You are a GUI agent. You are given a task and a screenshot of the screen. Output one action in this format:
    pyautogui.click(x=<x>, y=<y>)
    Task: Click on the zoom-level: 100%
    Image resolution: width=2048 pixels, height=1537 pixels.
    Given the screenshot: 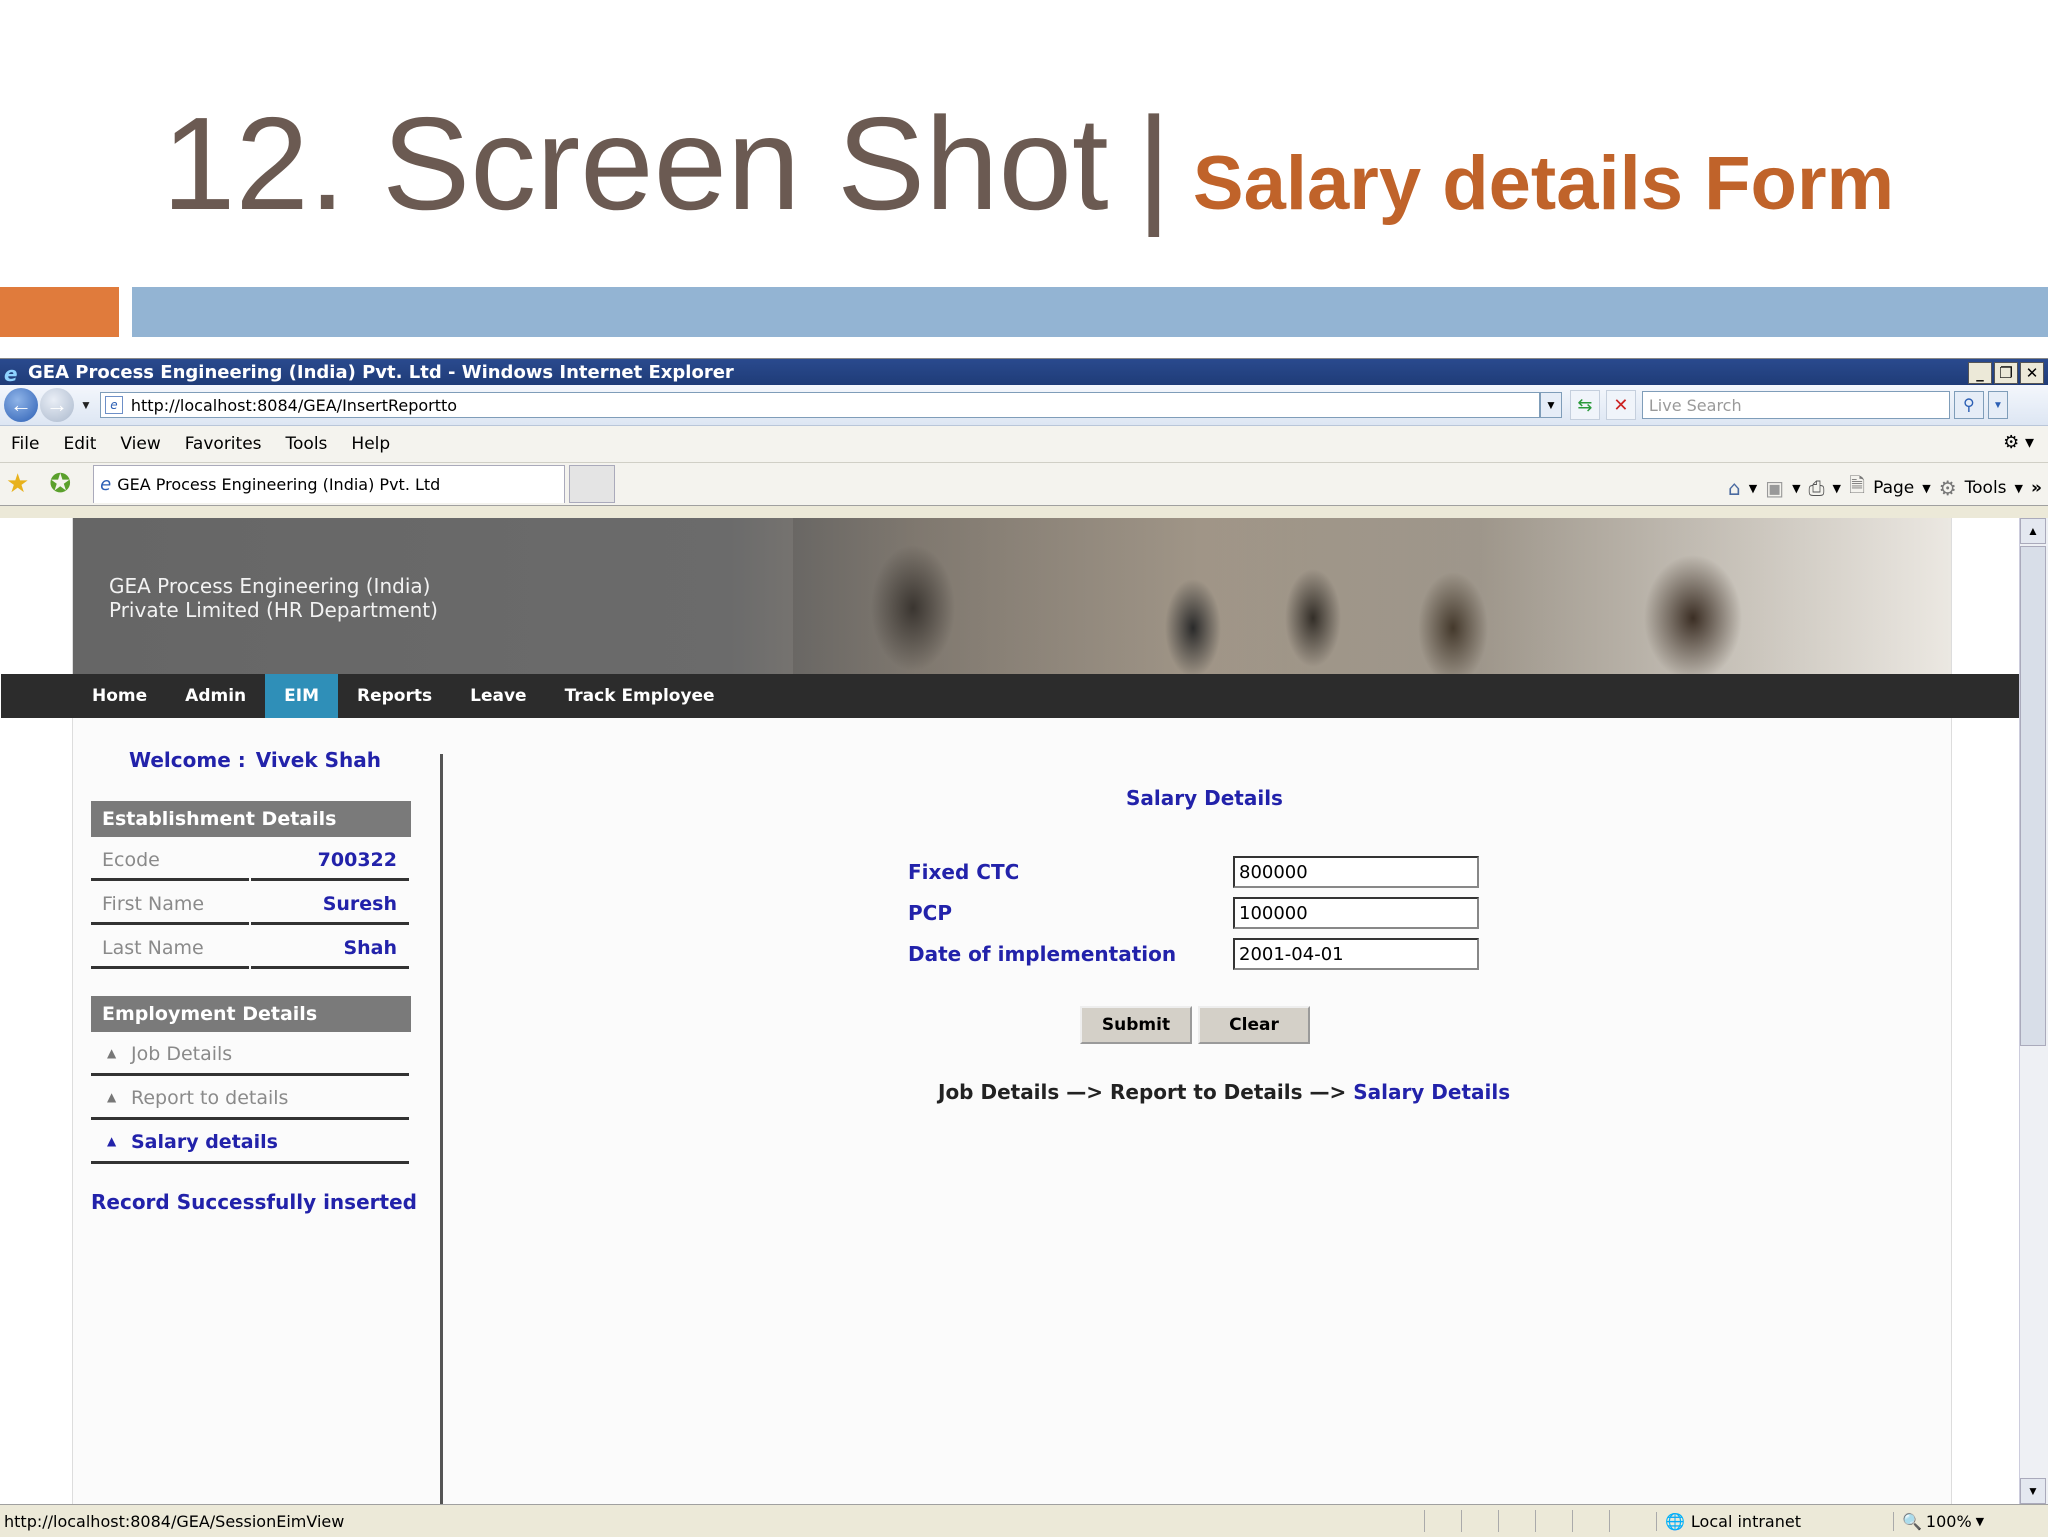 What is the action you would take?
    pyautogui.click(x=1948, y=1521)
    